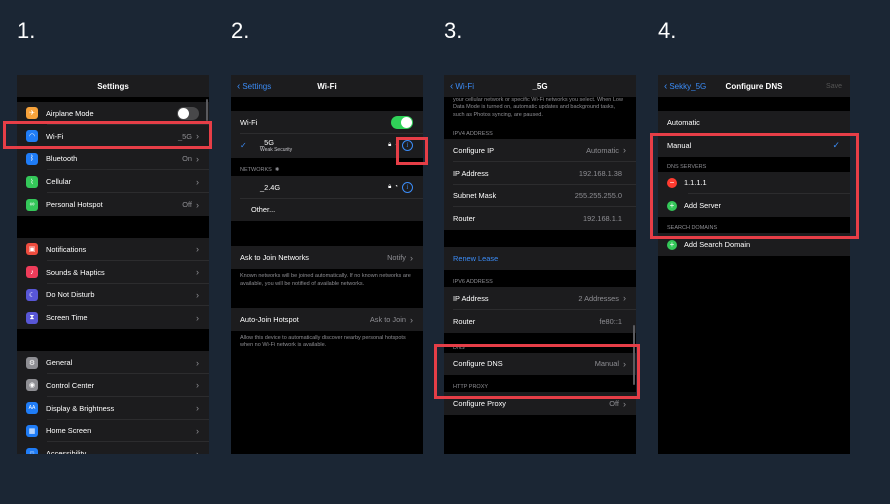  What do you see at coordinates (327, 145) in the screenshot?
I see `network-row-5g: ✓ _5G Weak Security 🔒︎ ◔ i` at bounding box center [327, 145].